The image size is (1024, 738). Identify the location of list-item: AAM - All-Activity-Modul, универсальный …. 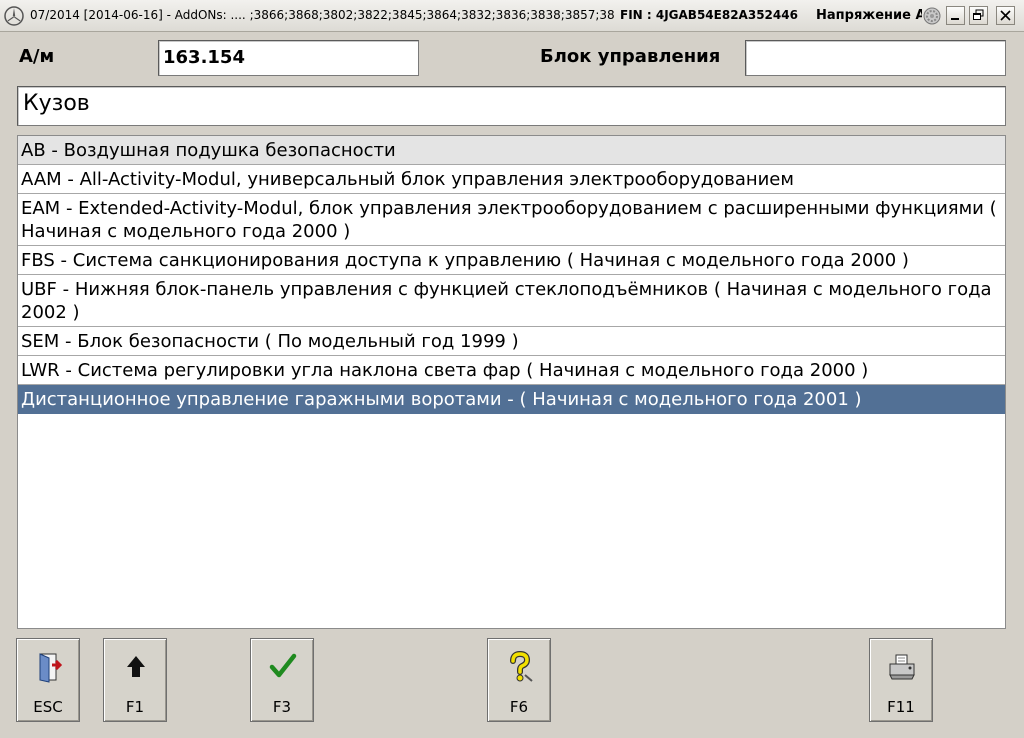
(511, 179).